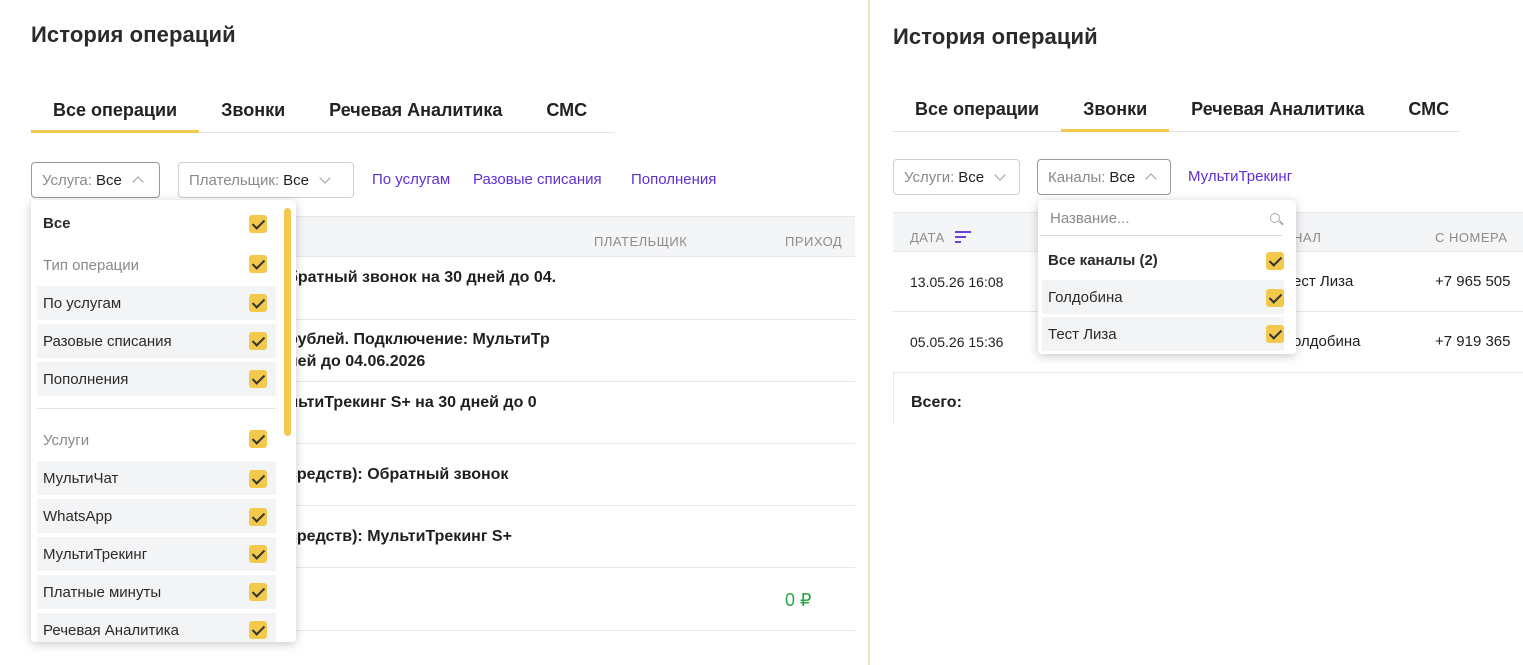 This screenshot has width=1523, height=665. Describe the element at coordinates (95, 554) in the screenshot. I see `option-label: МультиТрекинг` at that location.